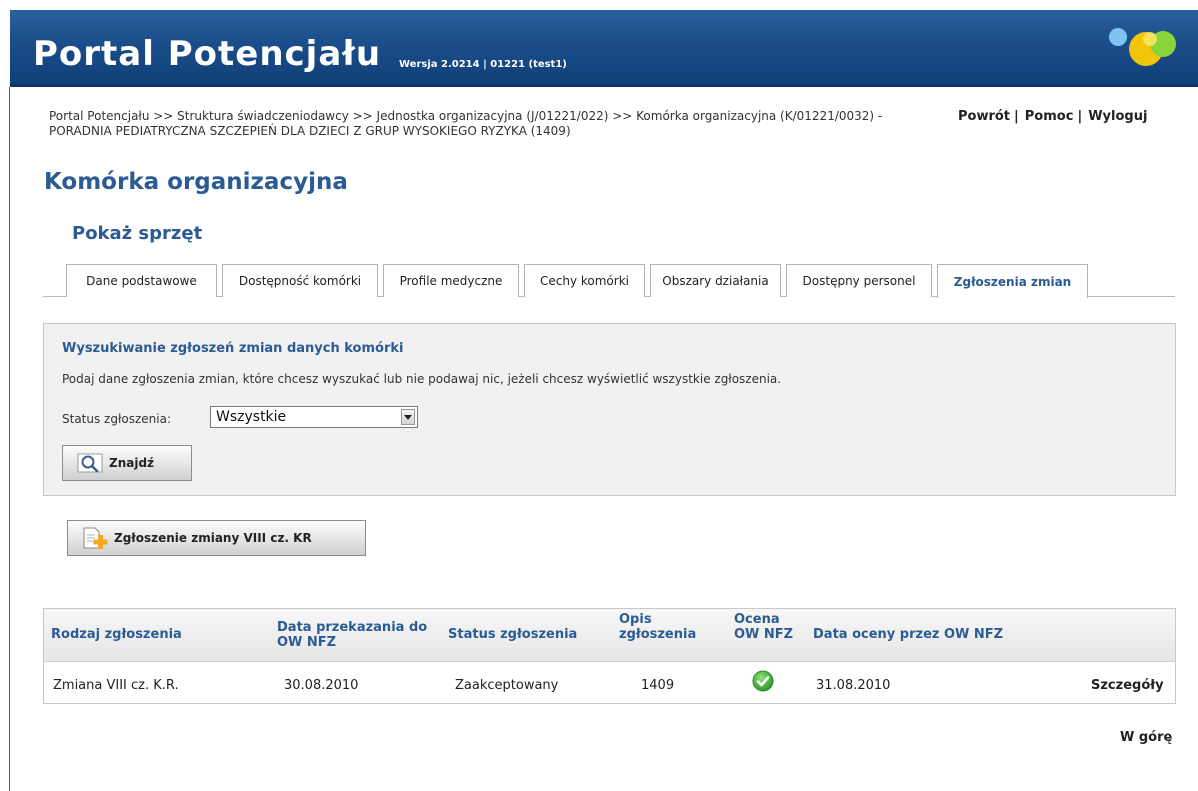 The image size is (1198, 791). Describe the element at coordinates (9, 439) in the screenshot. I see `left-border` at that location.